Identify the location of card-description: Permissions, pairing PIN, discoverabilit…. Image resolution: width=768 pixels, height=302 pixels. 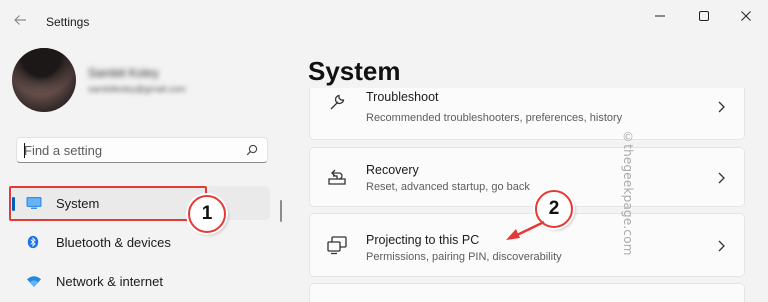
(464, 257).